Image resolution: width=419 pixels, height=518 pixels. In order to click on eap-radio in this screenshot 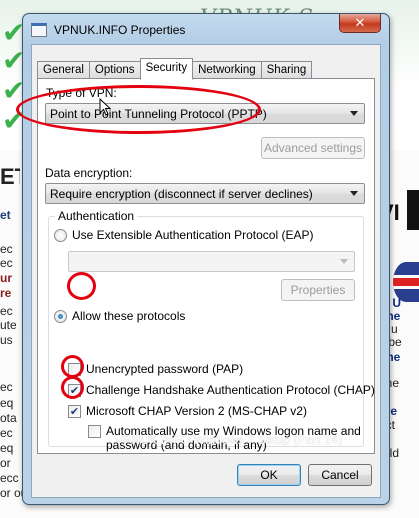, I will do `click(60, 235)`.